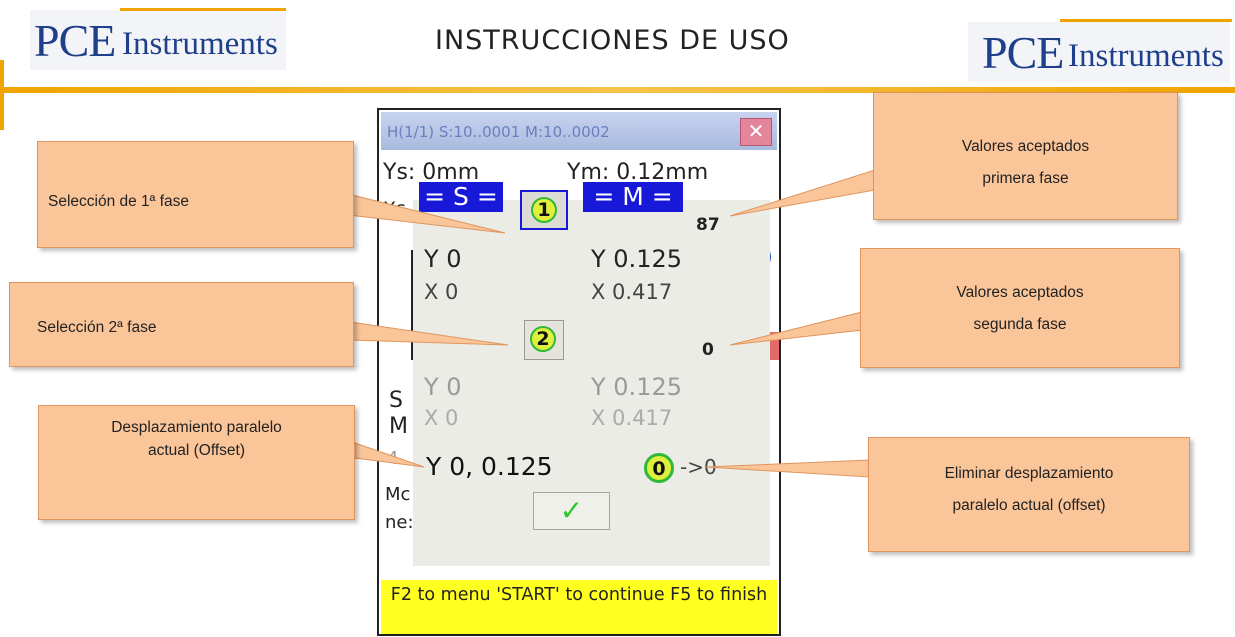 Image resolution: width=1235 pixels, height=637 pixels. I want to click on leader-offset, so click(389, 455).